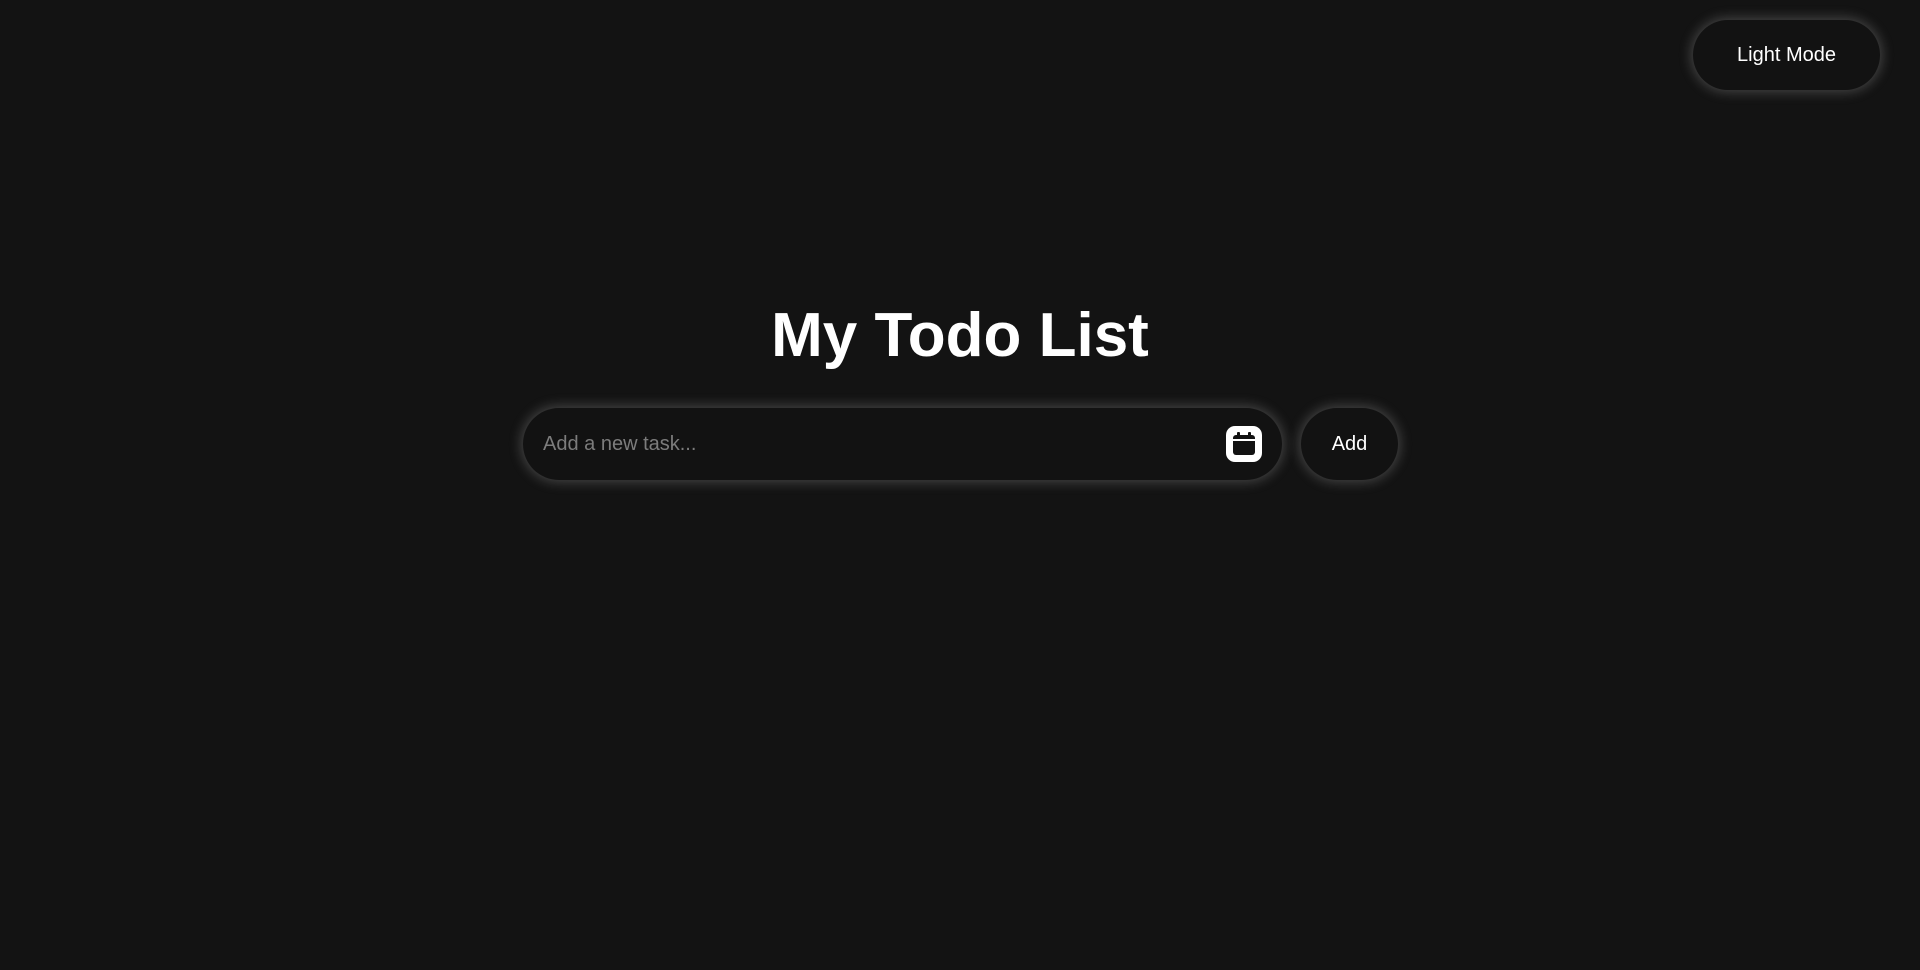 The height and width of the screenshot is (970, 1920). I want to click on add-task-form: Add, so click(960, 444).